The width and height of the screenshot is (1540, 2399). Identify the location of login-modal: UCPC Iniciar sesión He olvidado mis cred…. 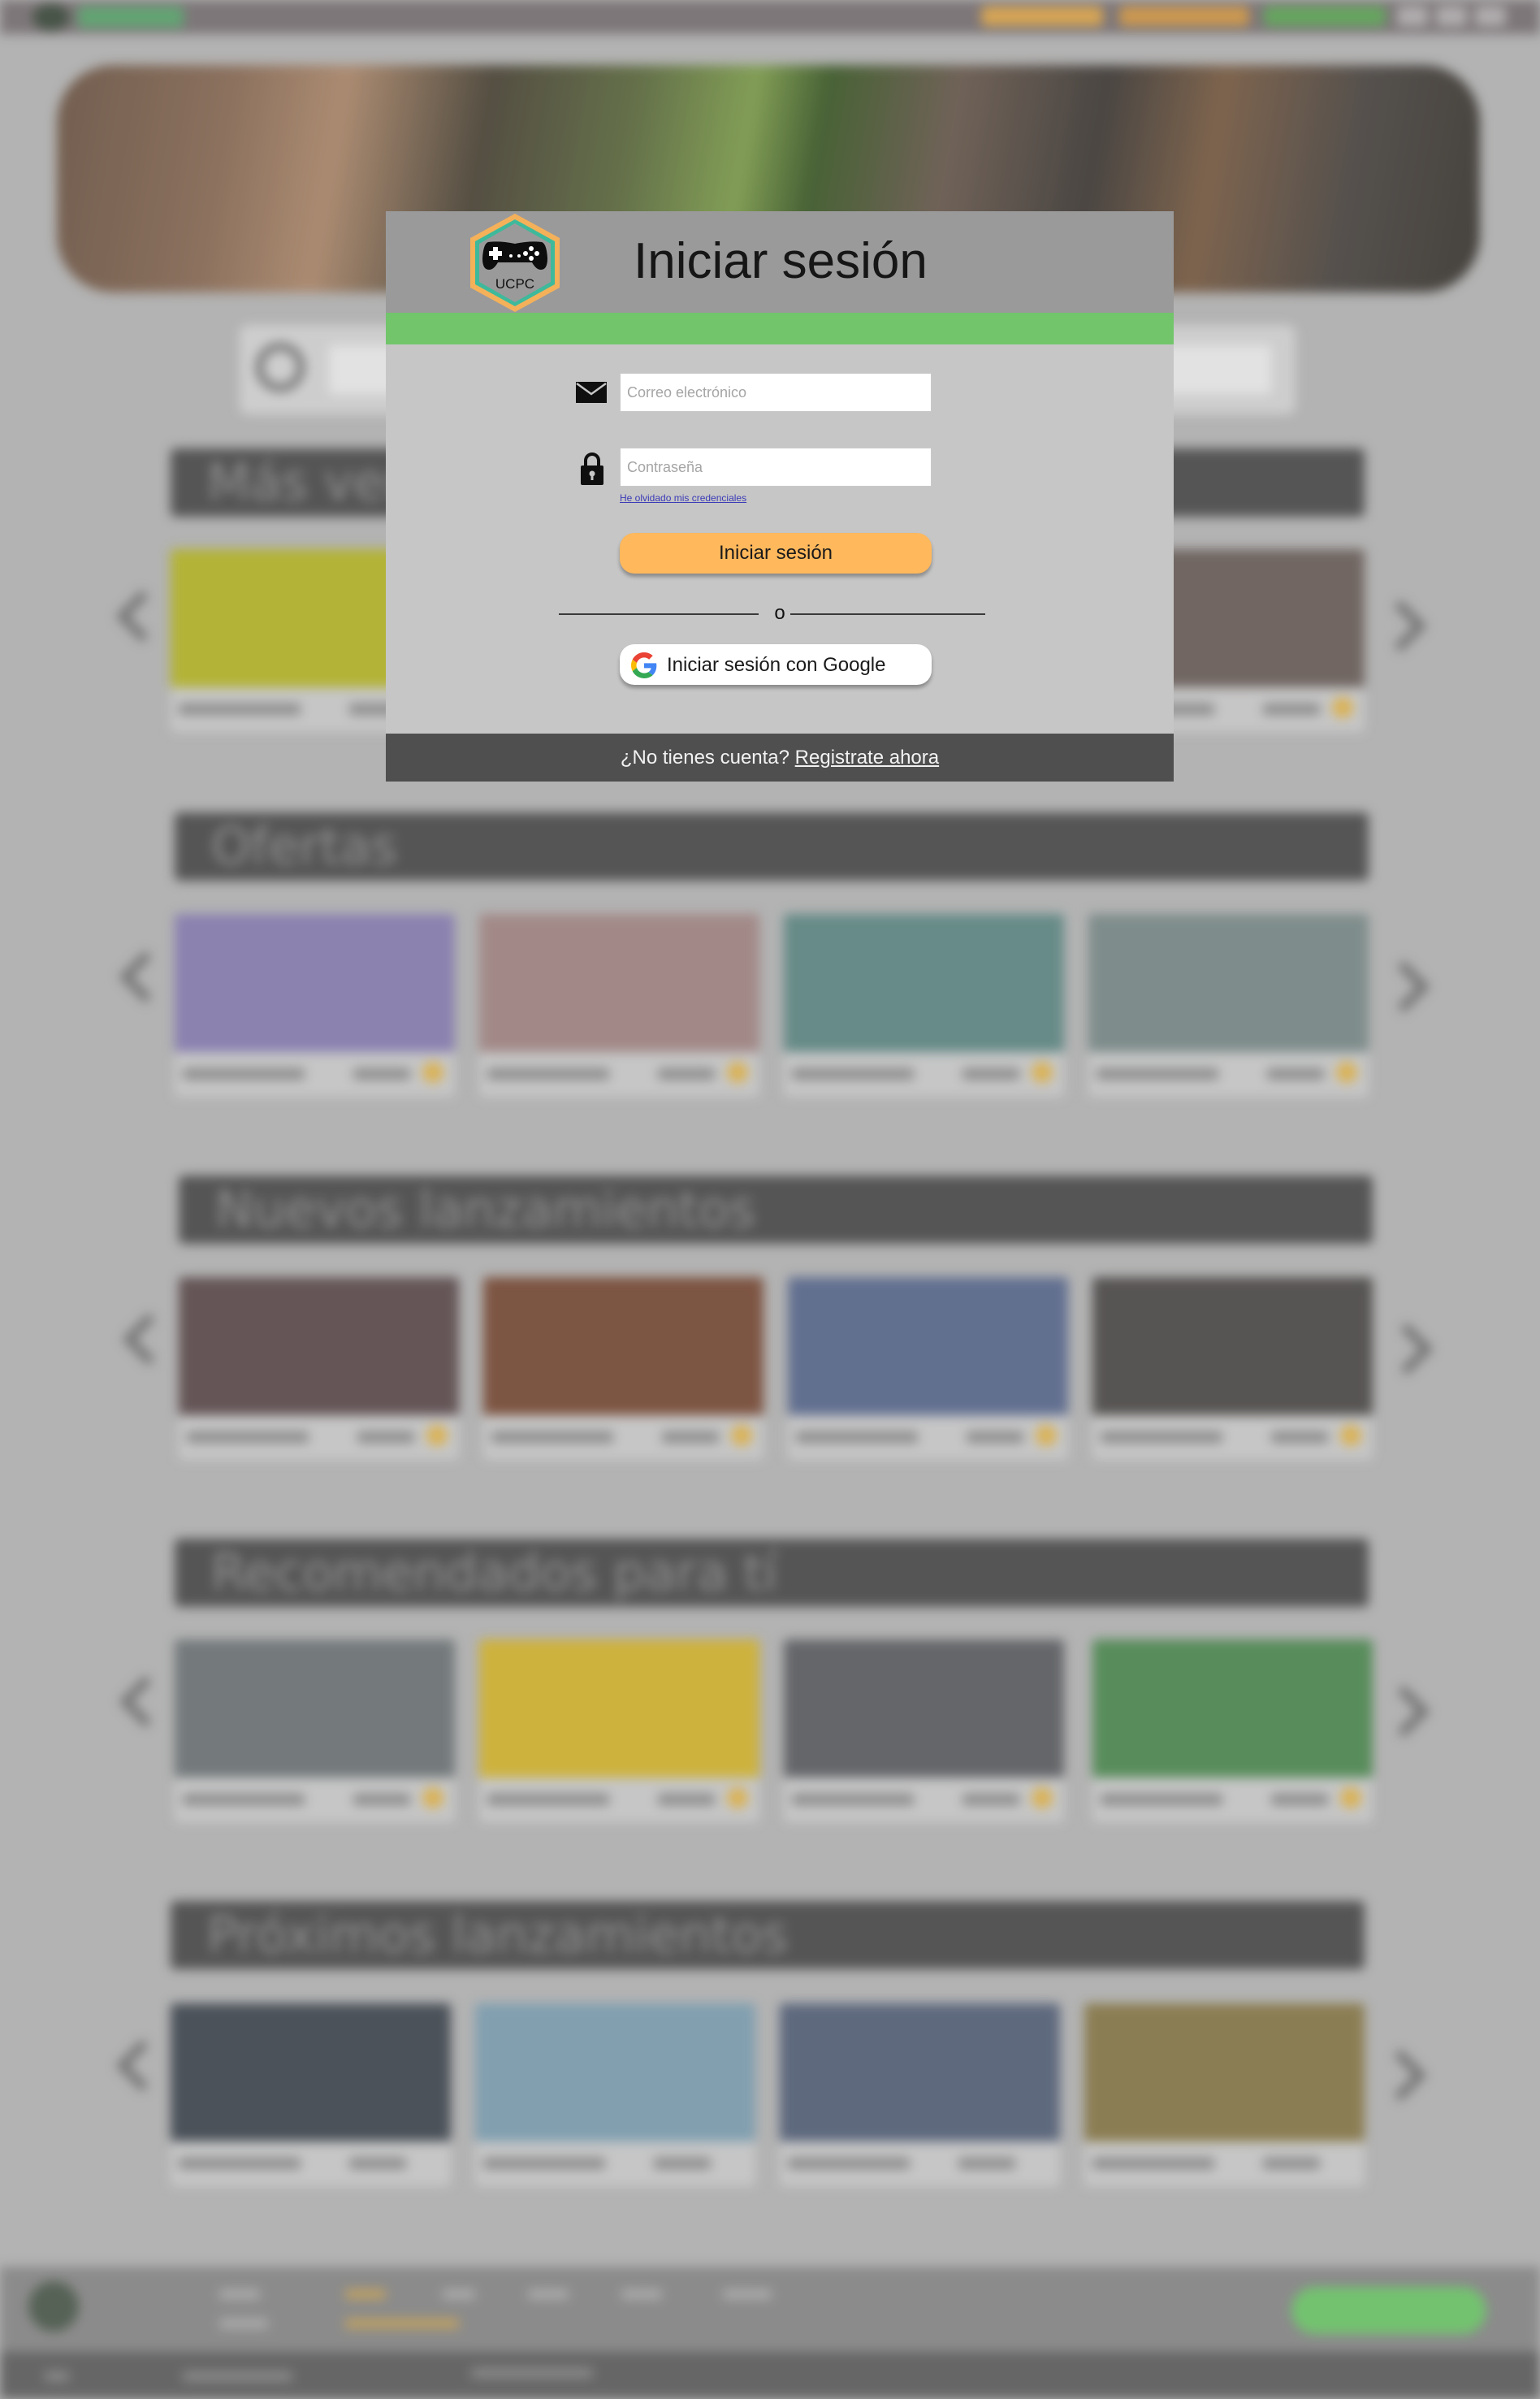
(780, 497).